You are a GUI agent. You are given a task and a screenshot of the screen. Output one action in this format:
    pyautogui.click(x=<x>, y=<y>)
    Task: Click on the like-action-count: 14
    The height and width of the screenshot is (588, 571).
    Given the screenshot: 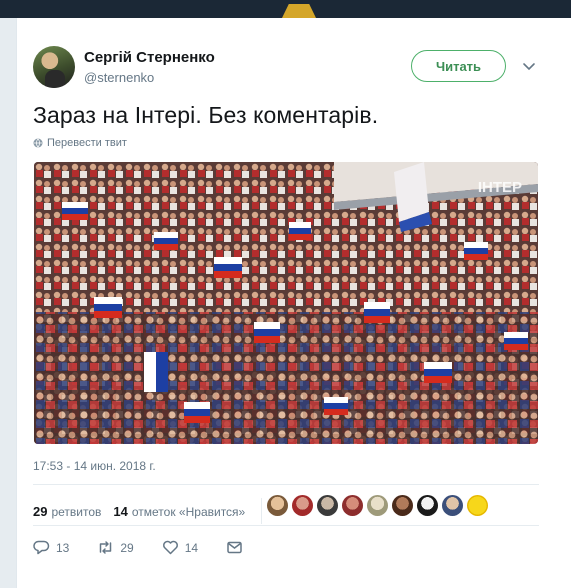 What is the action you would take?
    pyautogui.click(x=191, y=547)
    